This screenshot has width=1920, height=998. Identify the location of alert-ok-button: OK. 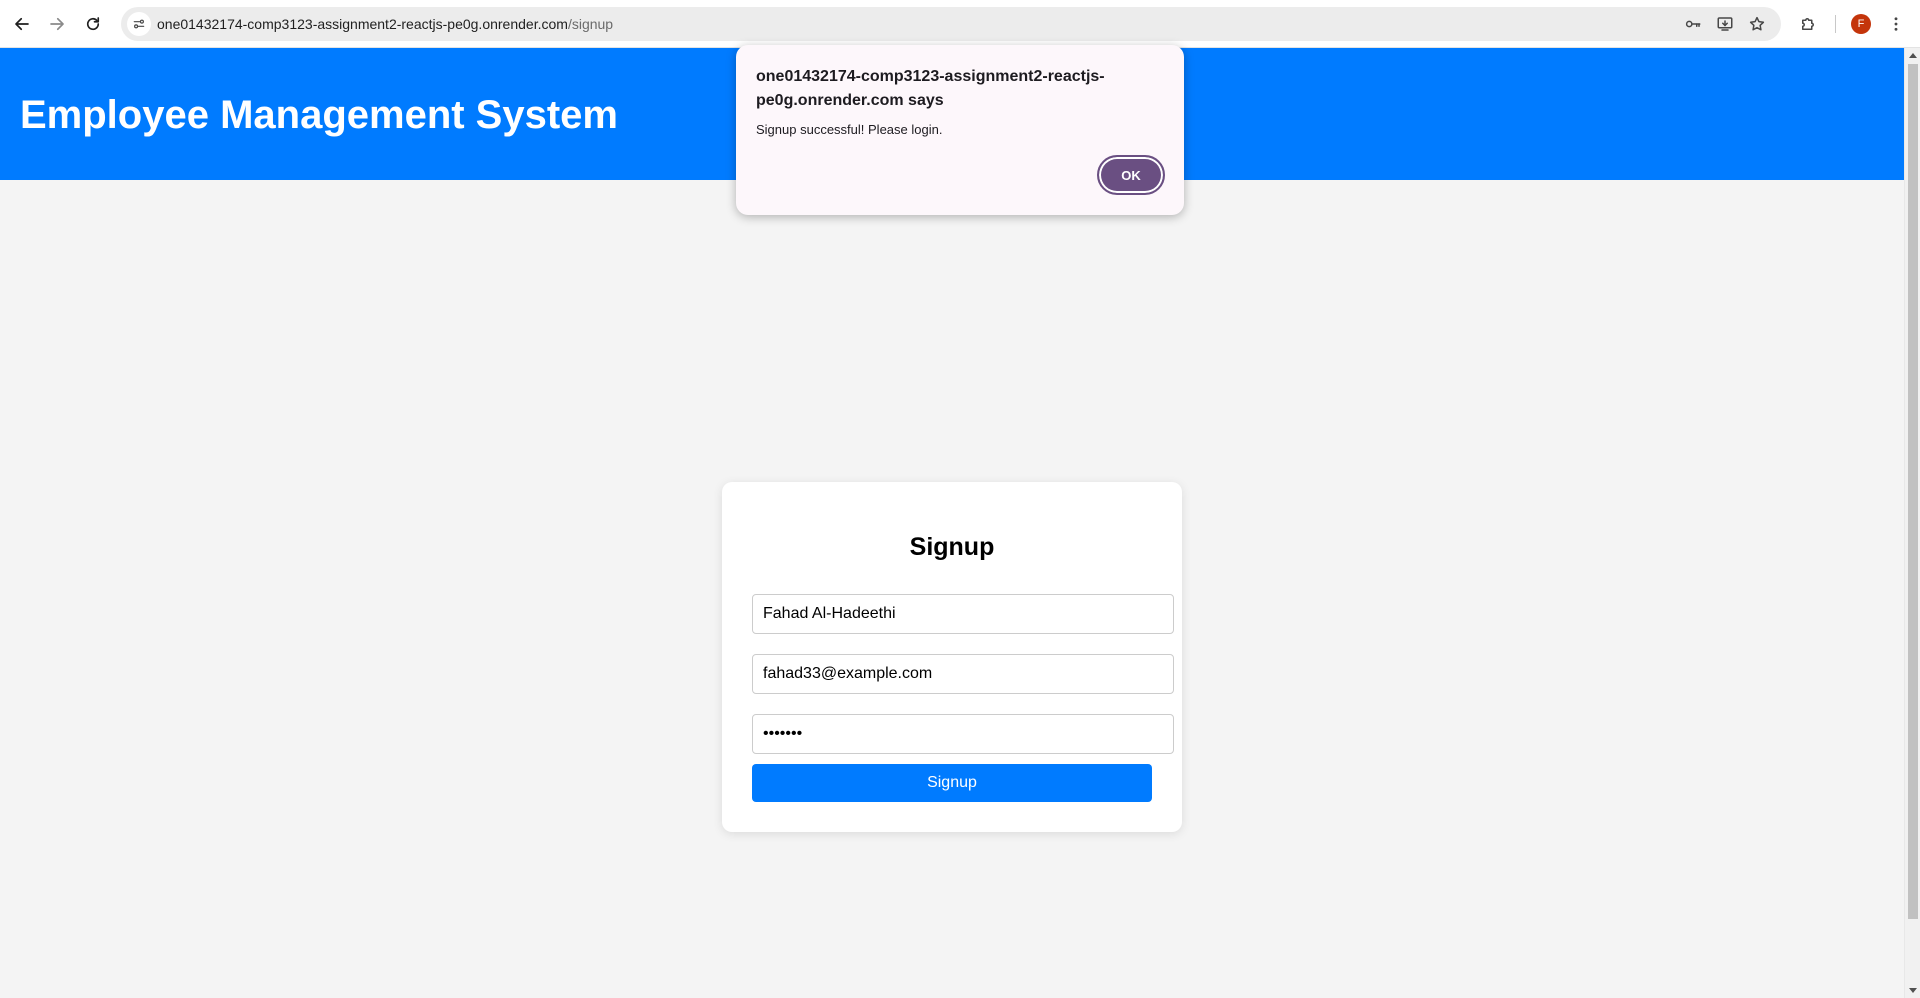
(1131, 175).